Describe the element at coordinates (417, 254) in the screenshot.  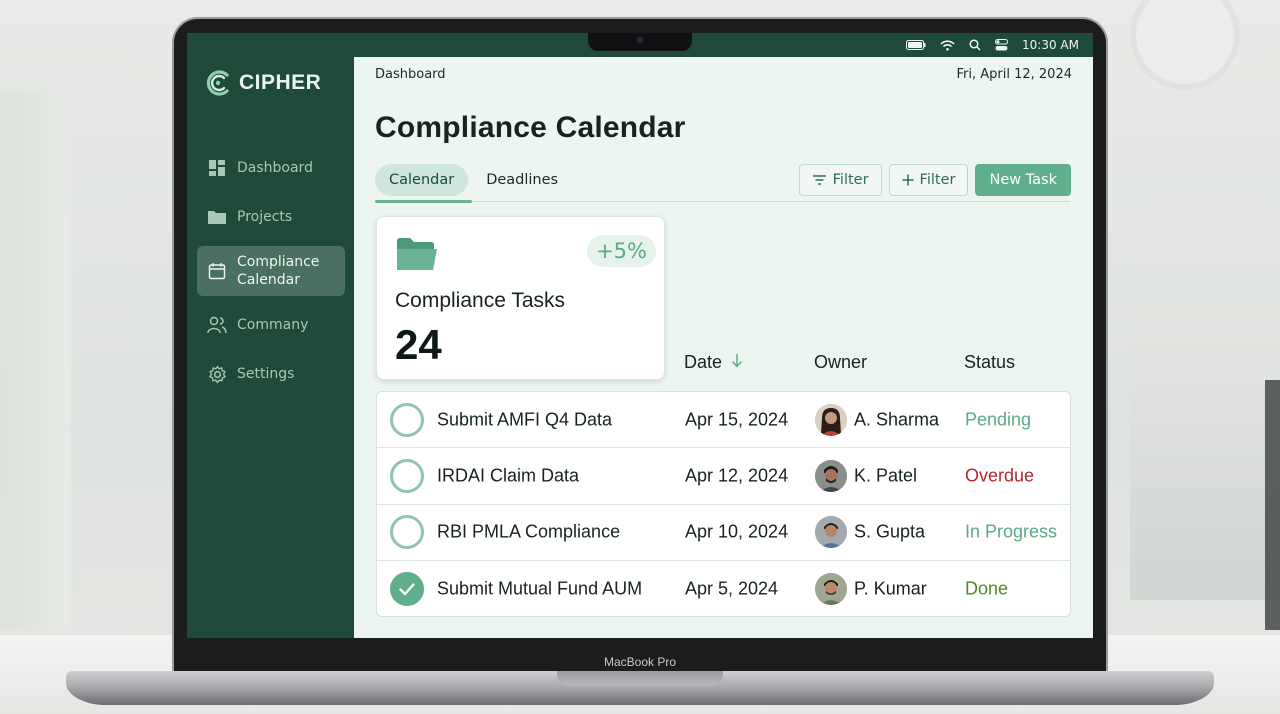
I see `folder-open-icon` at that location.